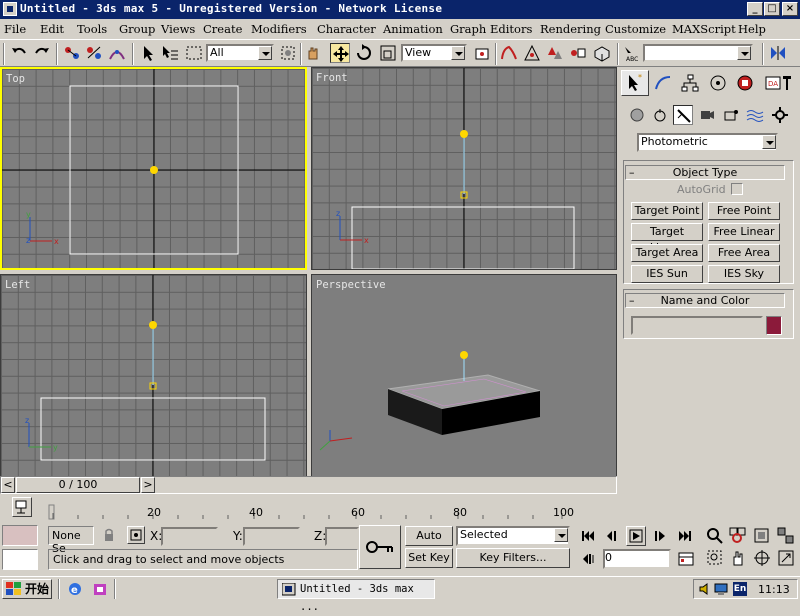  What do you see at coordinates (178, 29) in the screenshot?
I see `menu-views: Views` at bounding box center [178, 29].